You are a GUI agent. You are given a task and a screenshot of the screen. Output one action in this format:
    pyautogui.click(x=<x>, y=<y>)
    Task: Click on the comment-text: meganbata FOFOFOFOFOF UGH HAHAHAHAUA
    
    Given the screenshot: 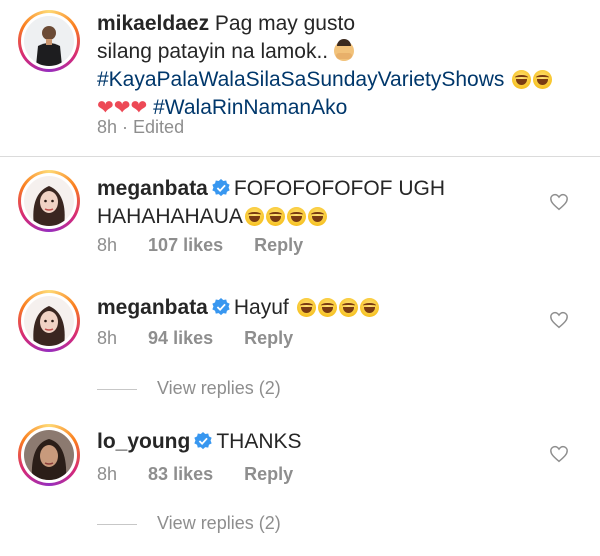 What is the action you would take?
    pyautogui.click(x=317, y=203)
    